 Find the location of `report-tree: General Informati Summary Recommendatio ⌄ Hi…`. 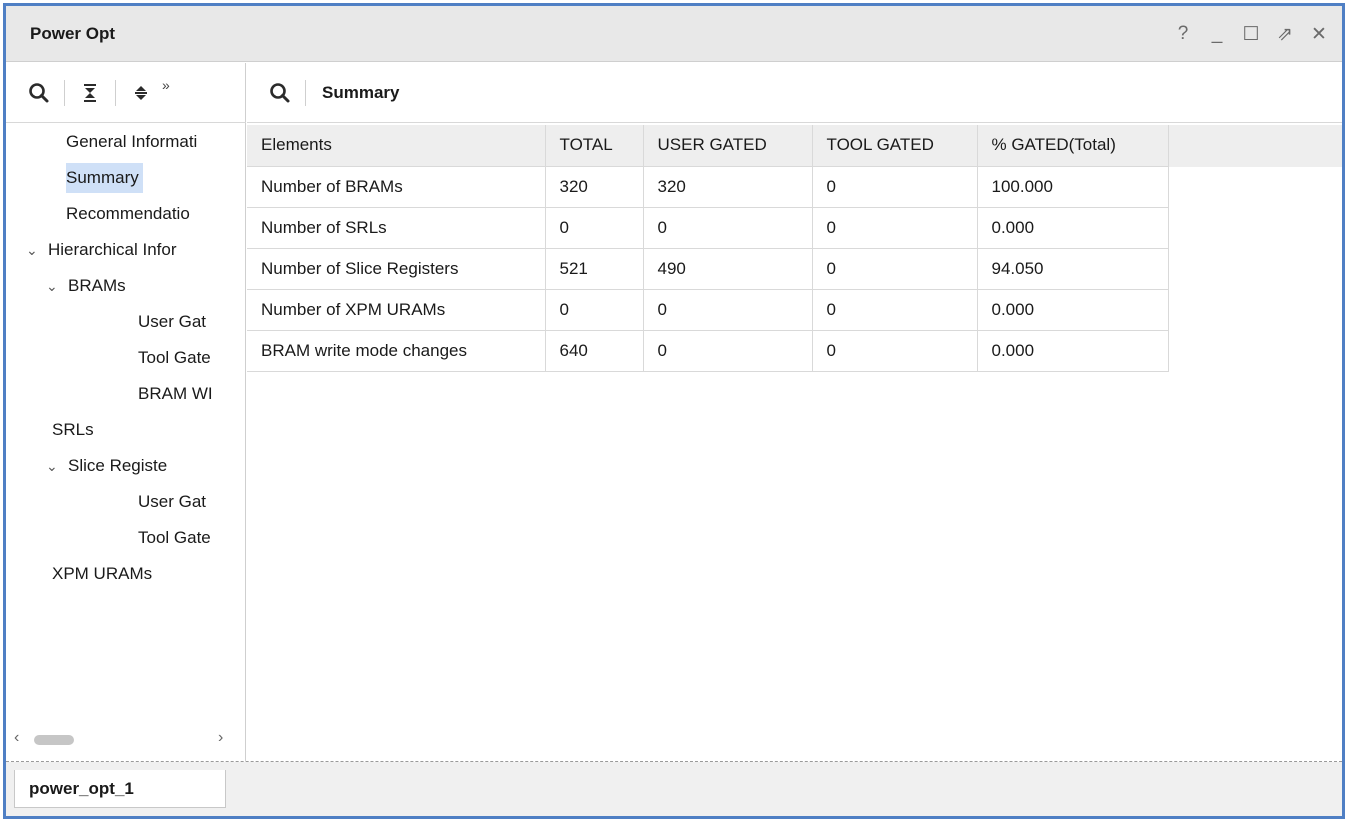

report-tree: General Informati Summary Recommendatio ⌄ Hi… is located at coordinates (125, 425).